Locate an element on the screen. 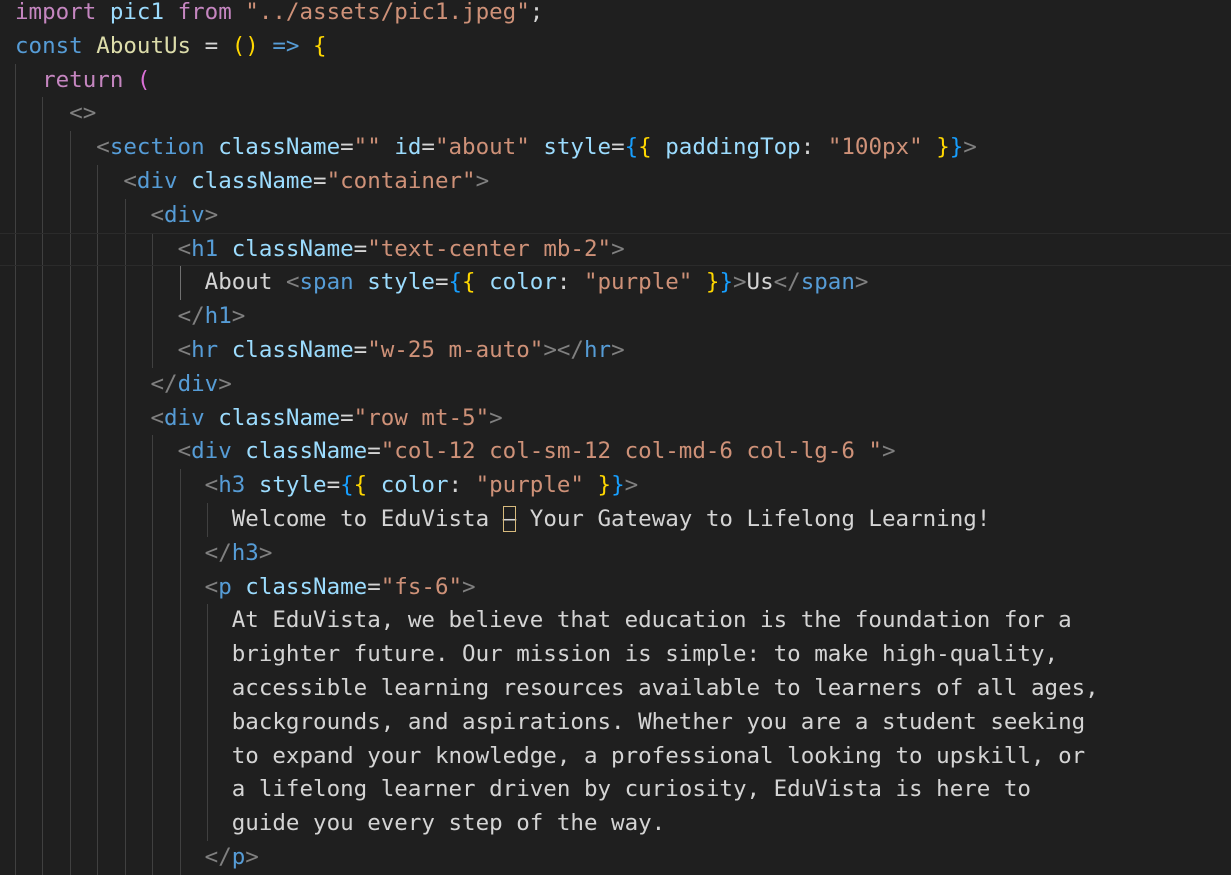  code-token: ( is located at coordinates (143, 79).